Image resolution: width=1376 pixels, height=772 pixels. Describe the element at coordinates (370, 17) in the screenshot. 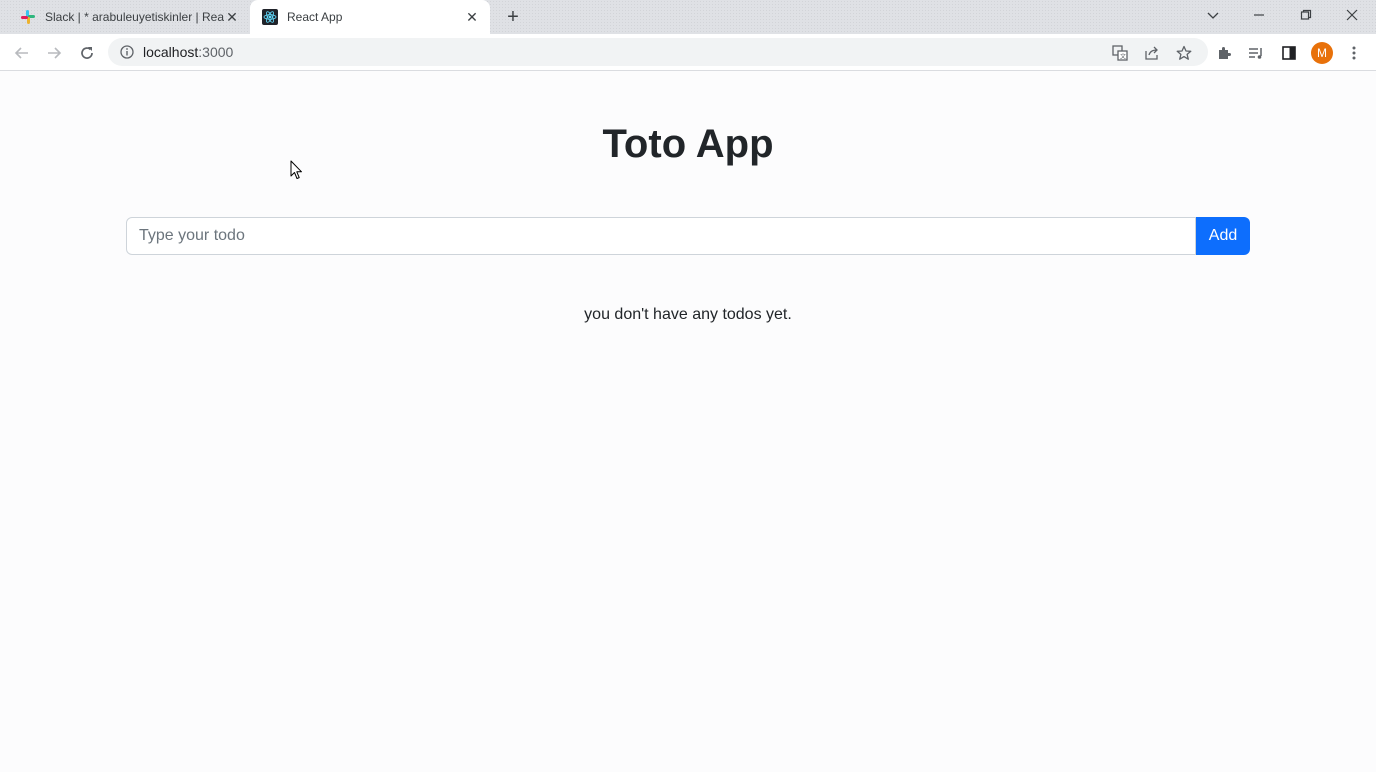

I see `tab-react-app: React App ✕` at that location.